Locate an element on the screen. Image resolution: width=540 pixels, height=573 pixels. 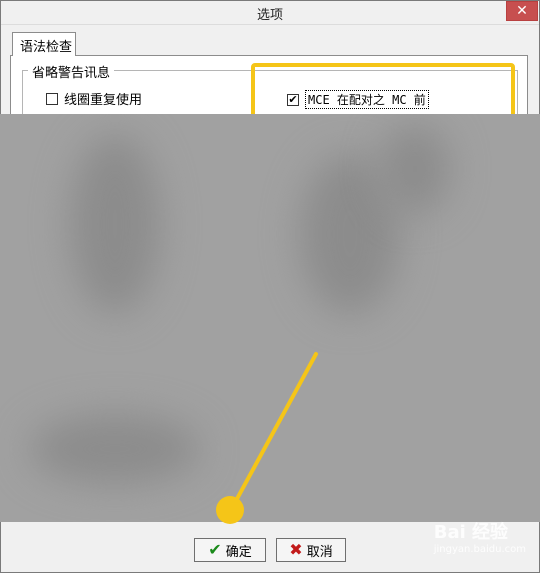
watermark-url: jingyan.baidu.com is located at coordinates (479, 549).